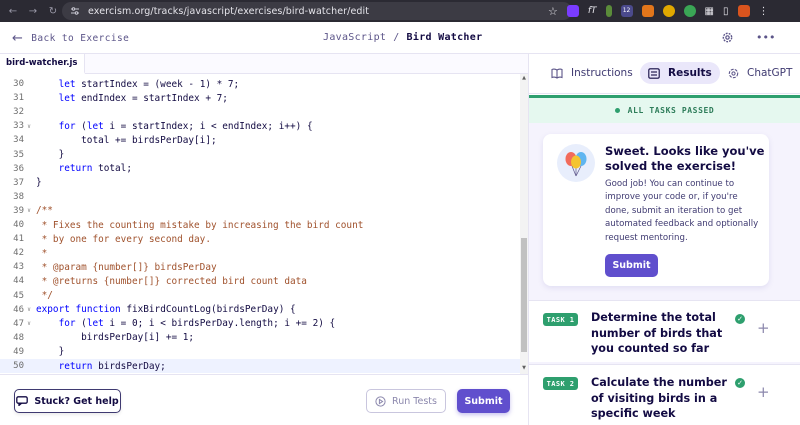 The height and width of the screenshot is (425, 800). Describe the element at coordinates (260, 84) in the screenshot. I see `code-line: 30 let startIndex = (week - 1) * 7;` at that location.